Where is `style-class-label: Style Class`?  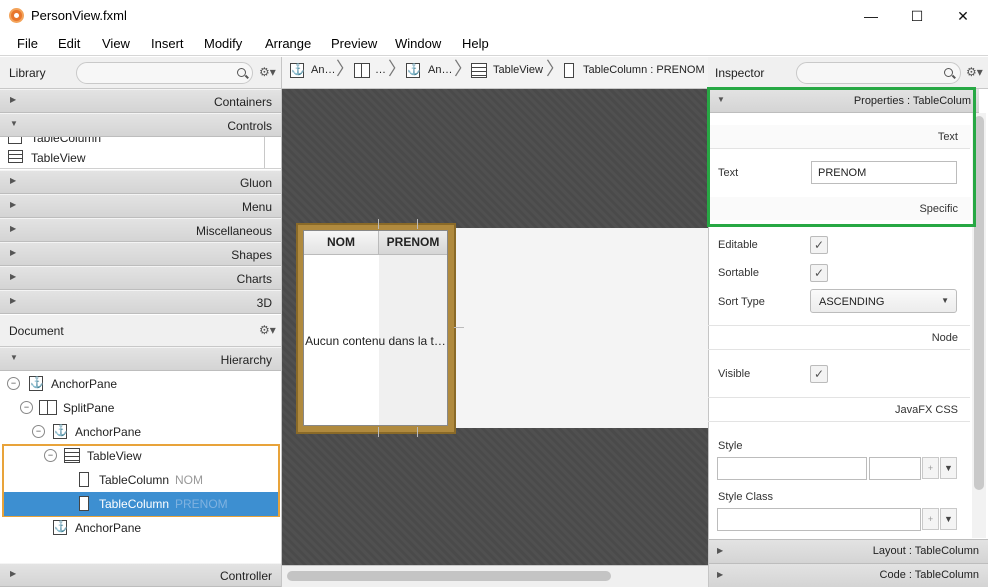
style-class-label: Style Class is located at coordinates (746, 497).